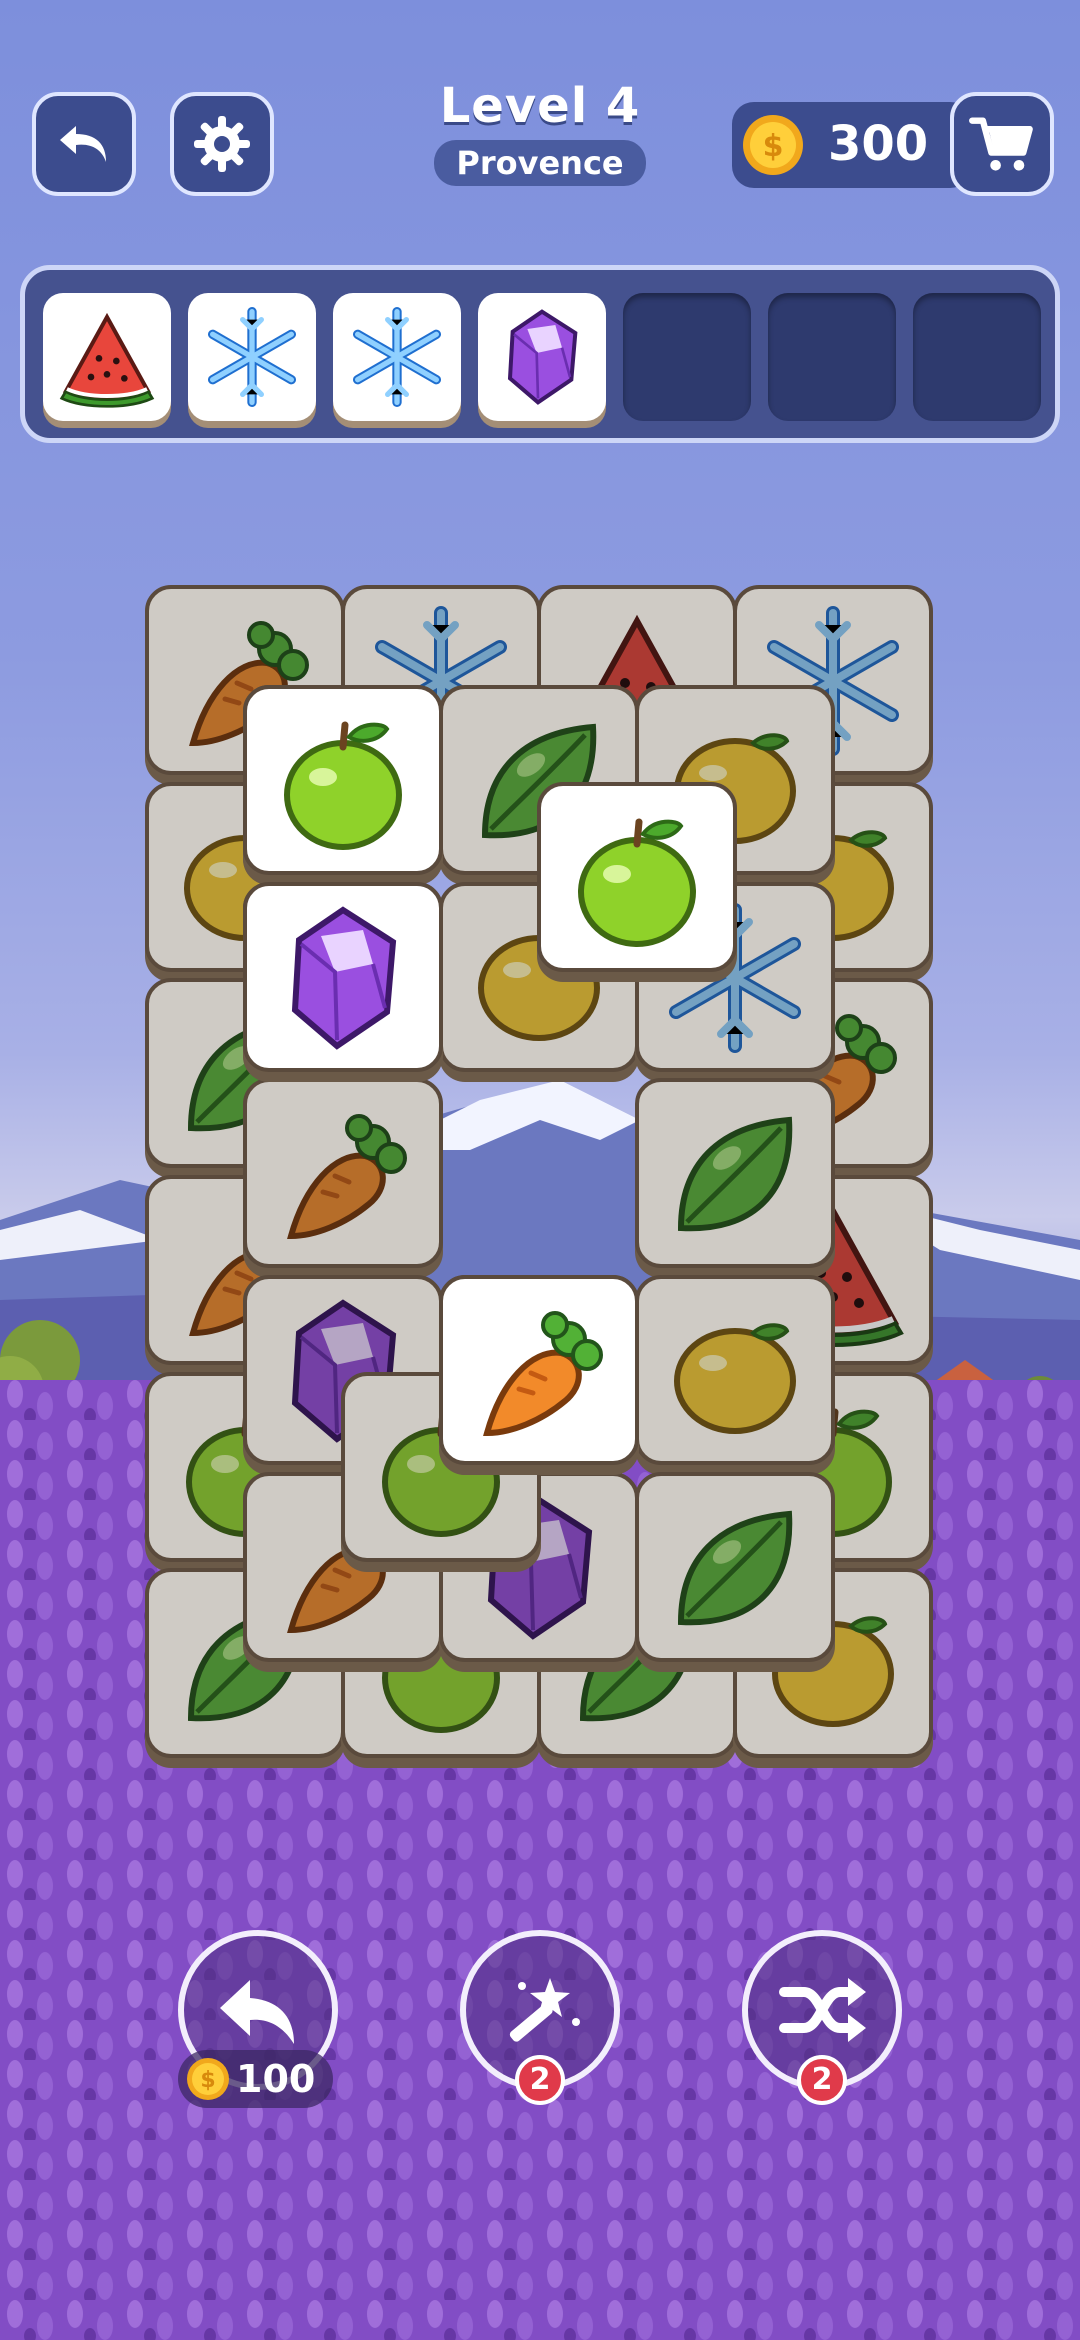 The image size is (1080, 2340). I want to click on settings-button, so click(222, 144).